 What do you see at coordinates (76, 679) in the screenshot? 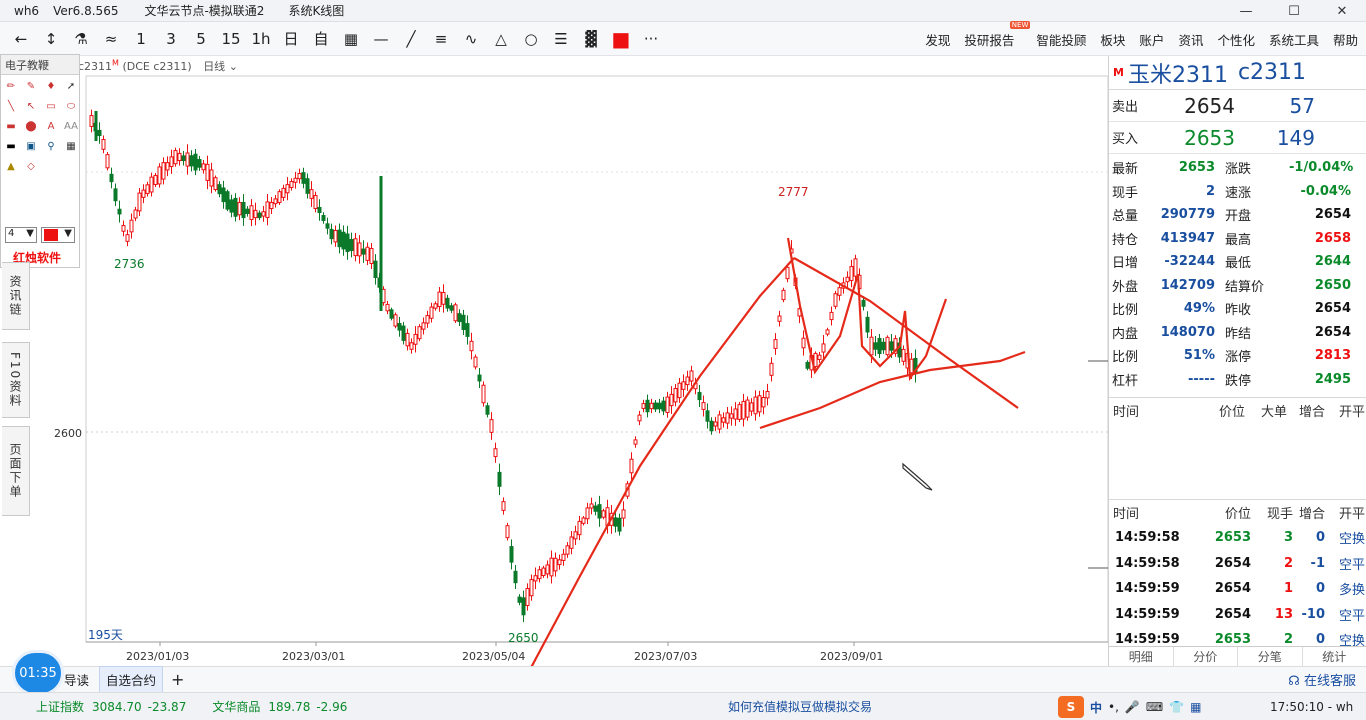
I see `tab-guide: 导读` at bounding box center [76, 679].